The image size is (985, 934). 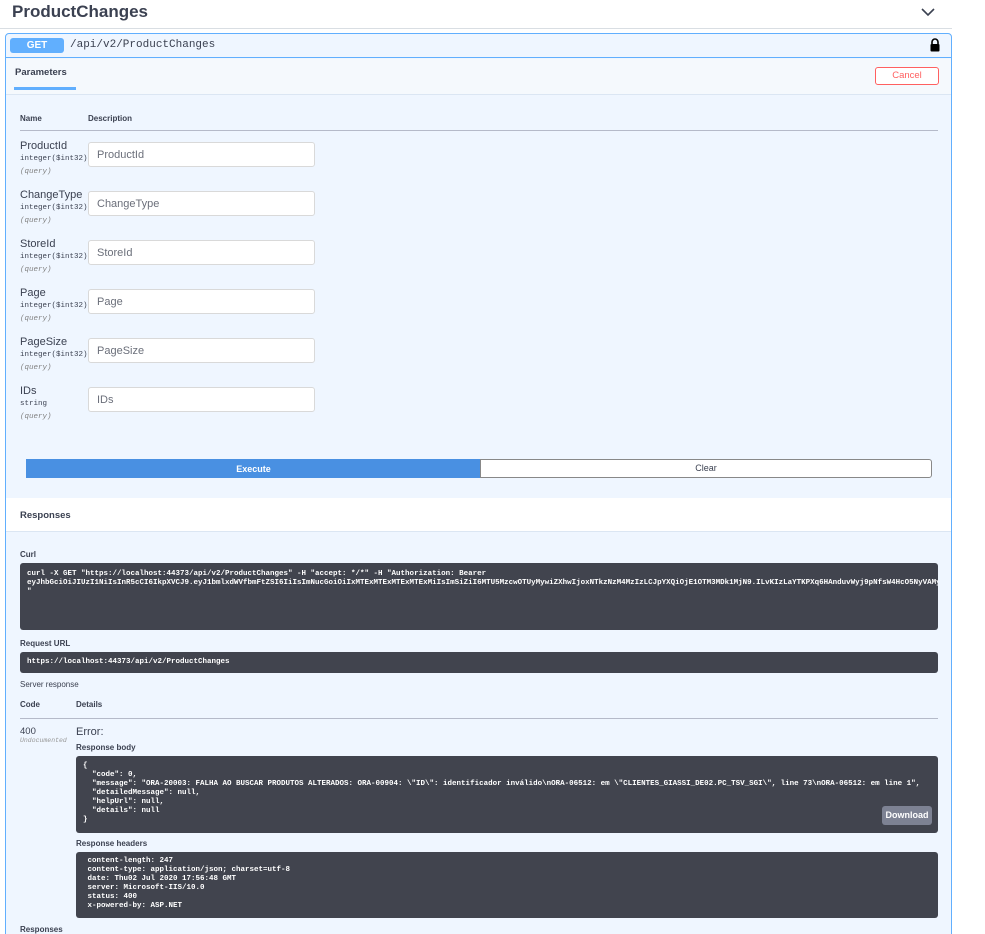 What do you see at coordinates (478, 409) in the screenshot?
I see `parameter-row: IDs string (query)` at bounding box center [478, 409].